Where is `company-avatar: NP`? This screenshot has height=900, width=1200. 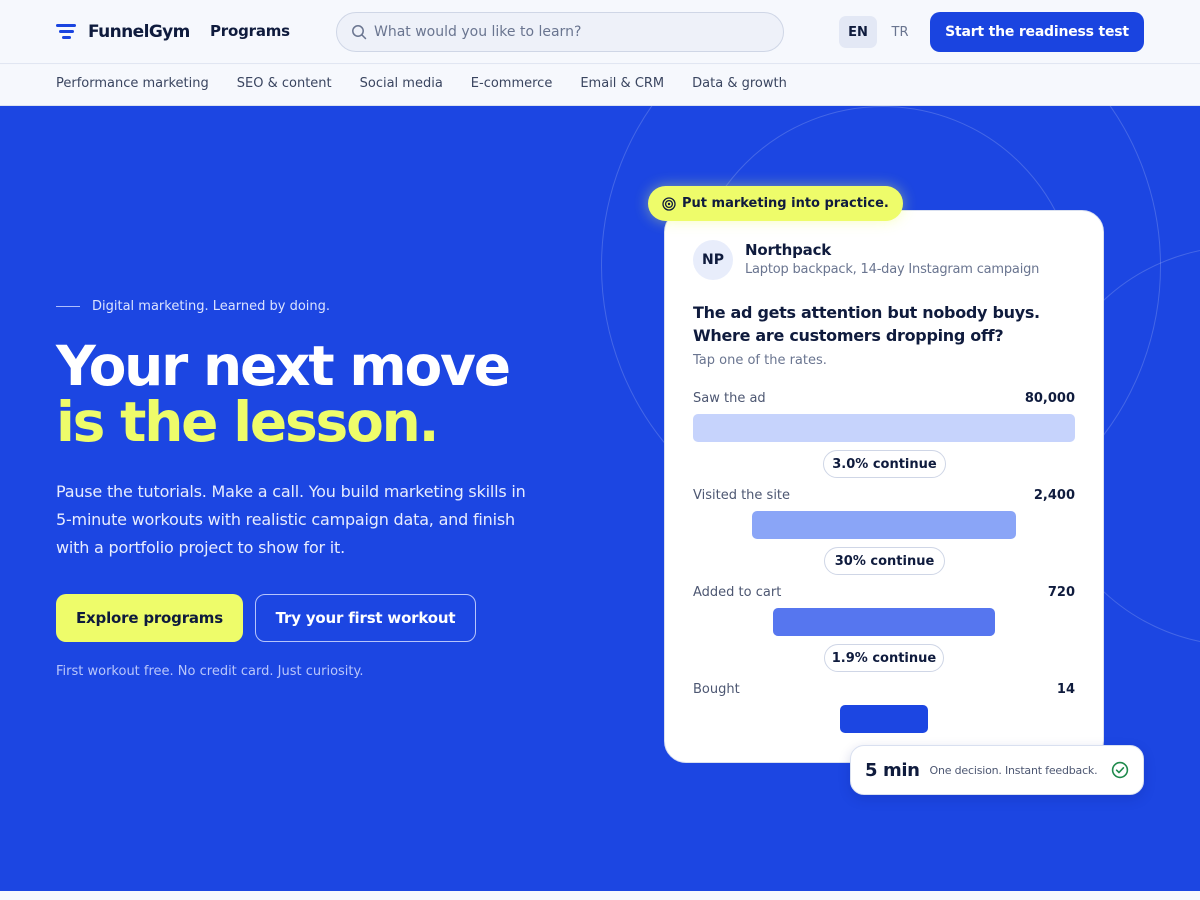
company-avatar: NP is located at coordinates (713, 260).